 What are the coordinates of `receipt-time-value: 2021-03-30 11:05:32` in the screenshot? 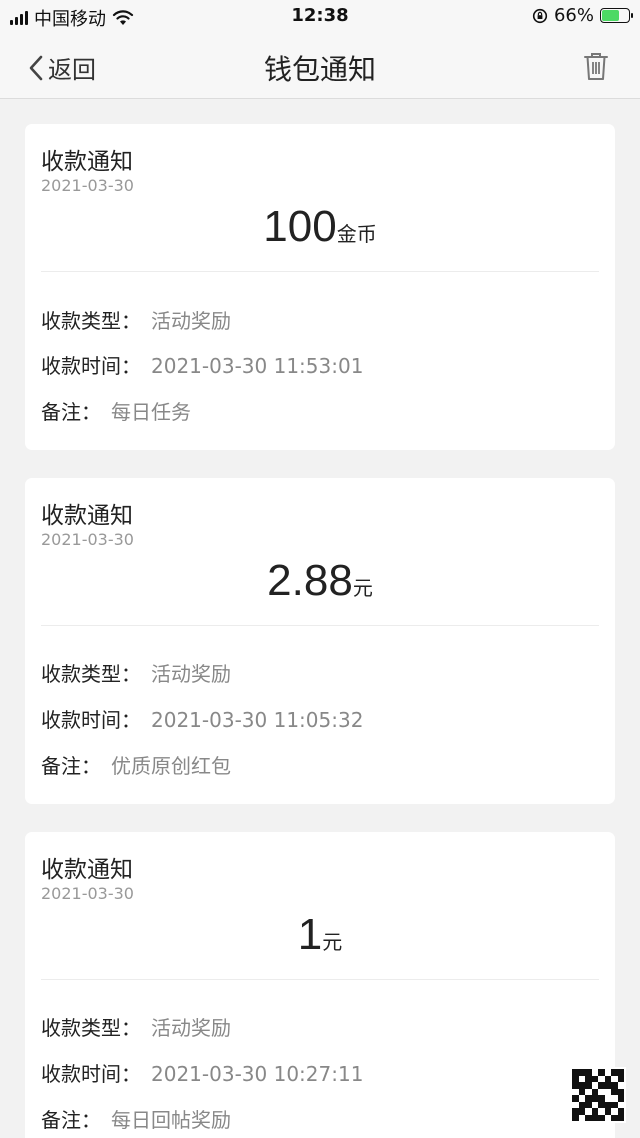 It's located at (257, 720).